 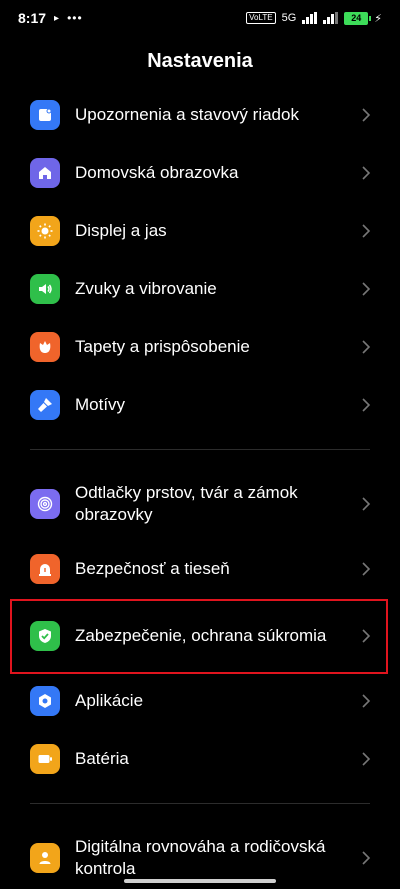 What do you see at coordinates (45, 405) in the screenshot?
I see `brush-icon` at bounding box center [45, 405].